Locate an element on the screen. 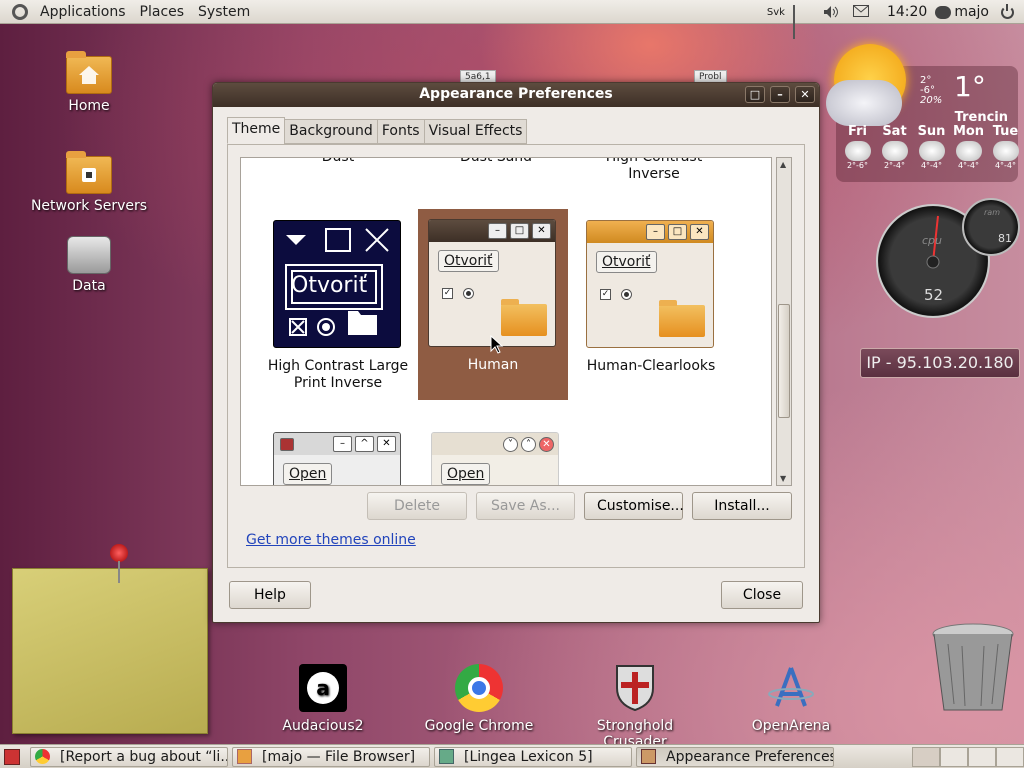 This screenshot has width=1024, height=768. theme-label: Human is located at coordinates (493, 365).